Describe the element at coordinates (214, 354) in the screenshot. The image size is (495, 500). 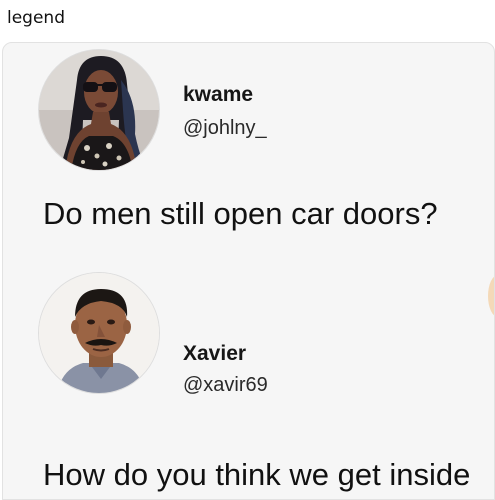
I see `display-name: Xavier` at that location.